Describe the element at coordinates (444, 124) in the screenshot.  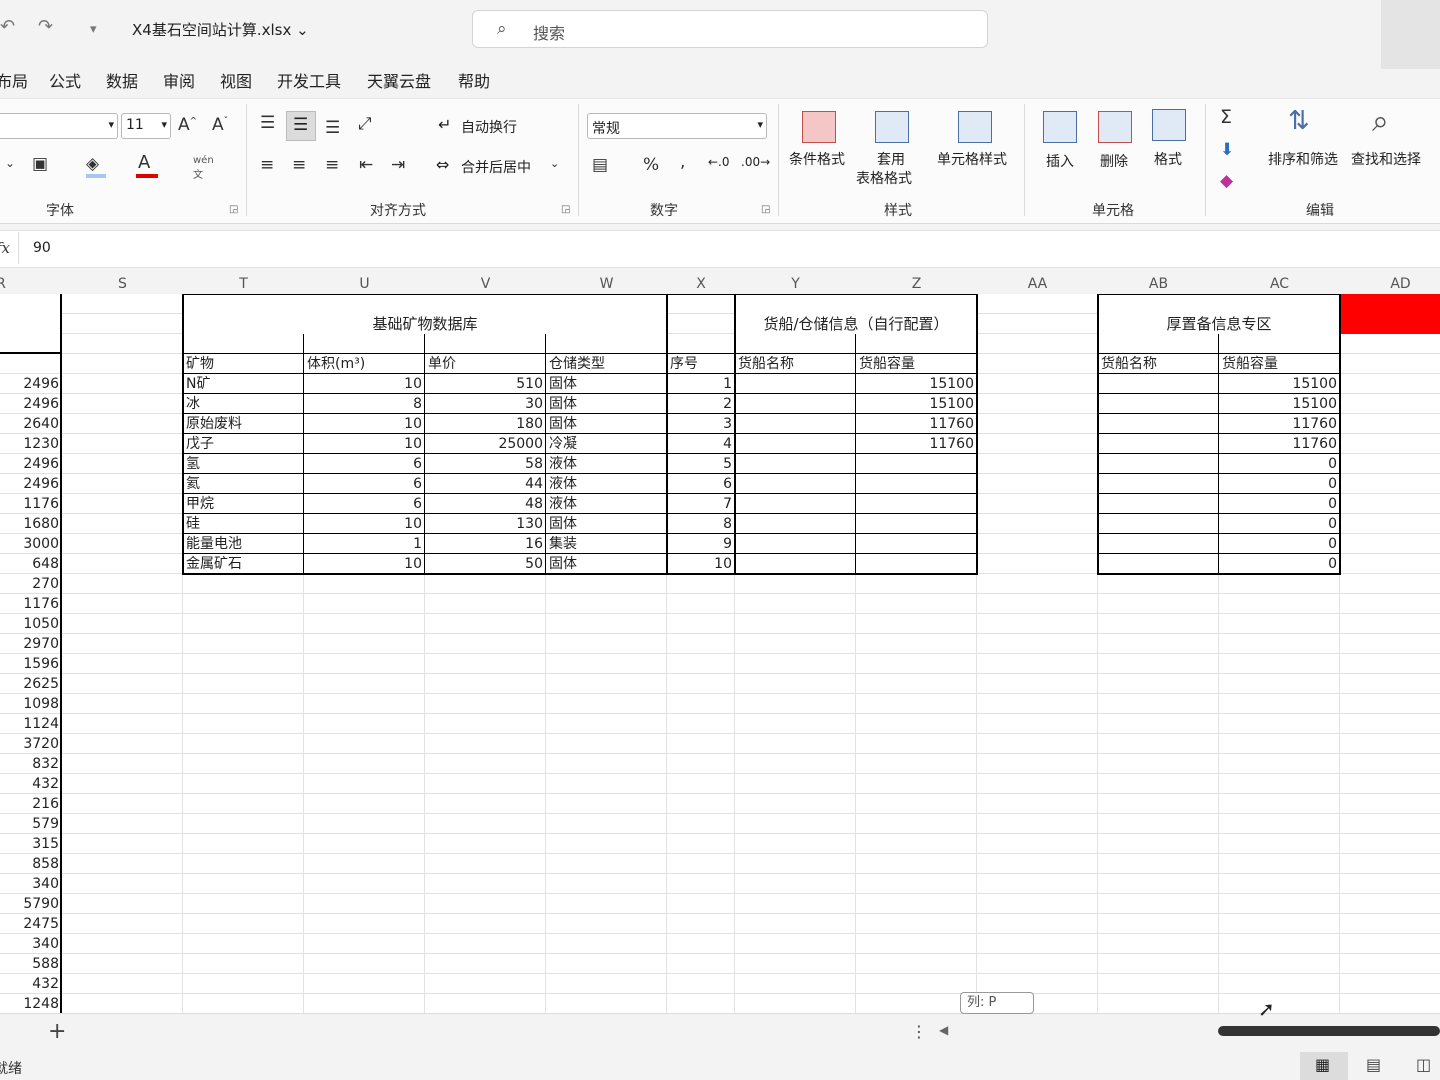
I see `wrap-text-icon: ↵` at that location.